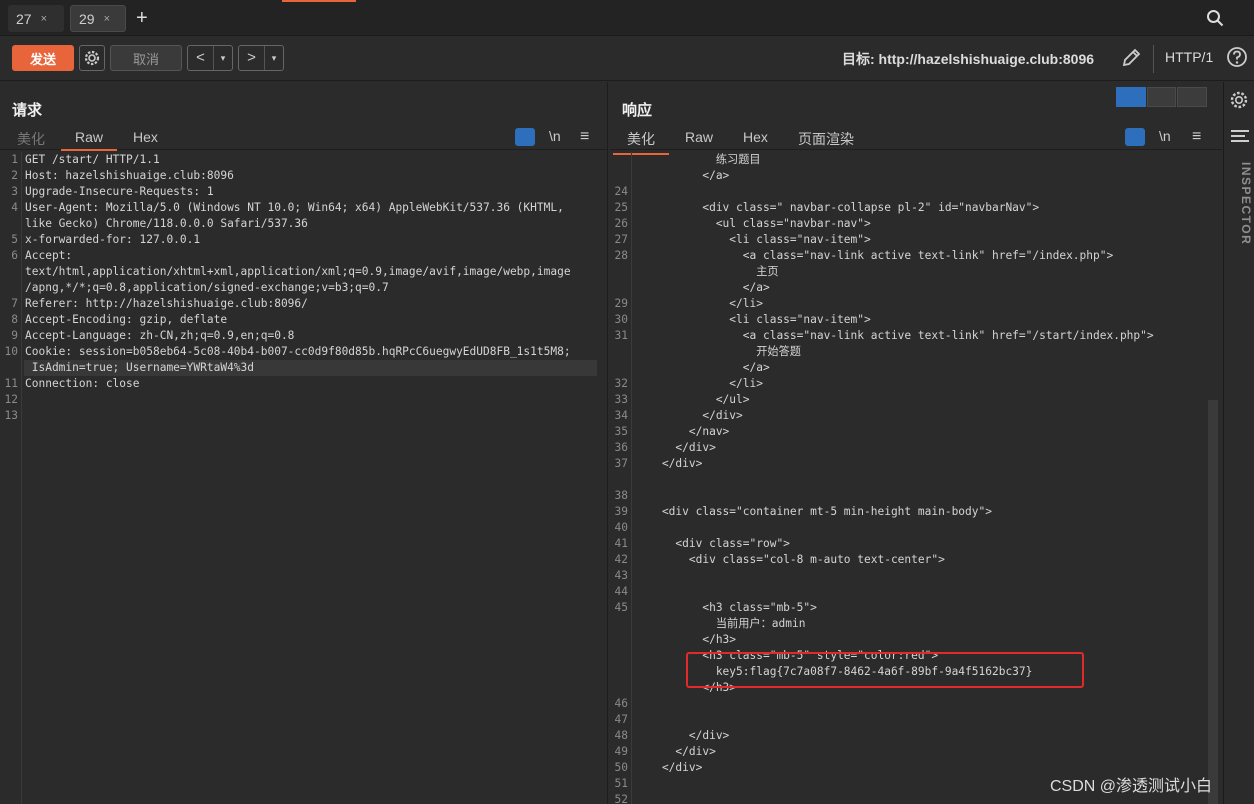 The image size is (1254, 804). Describe the element at coordinates (916, 416) in the screenshot. I see `code-line: 34 </div>` at that location.